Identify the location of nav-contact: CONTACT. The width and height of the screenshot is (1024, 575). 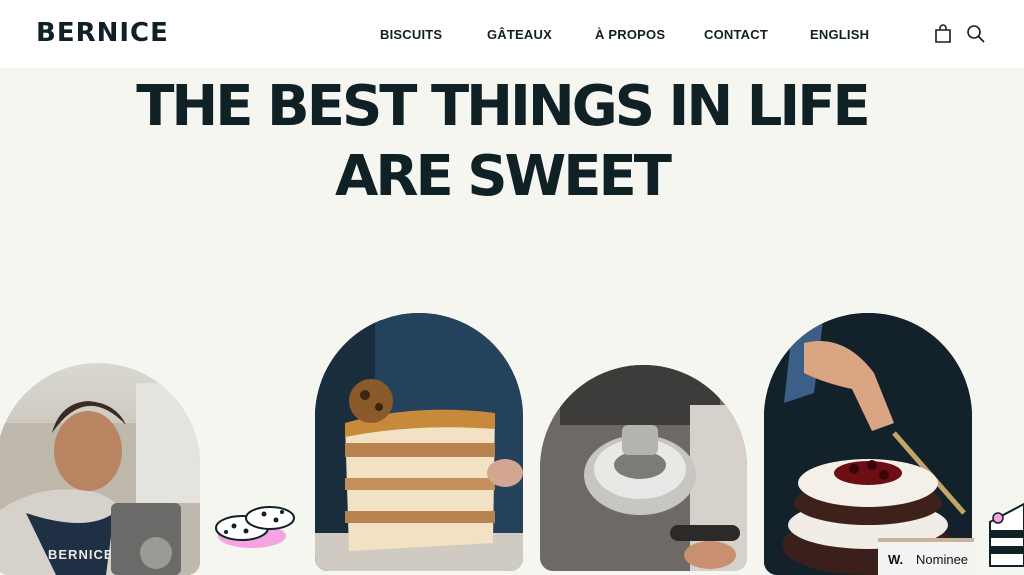
(736, 34).